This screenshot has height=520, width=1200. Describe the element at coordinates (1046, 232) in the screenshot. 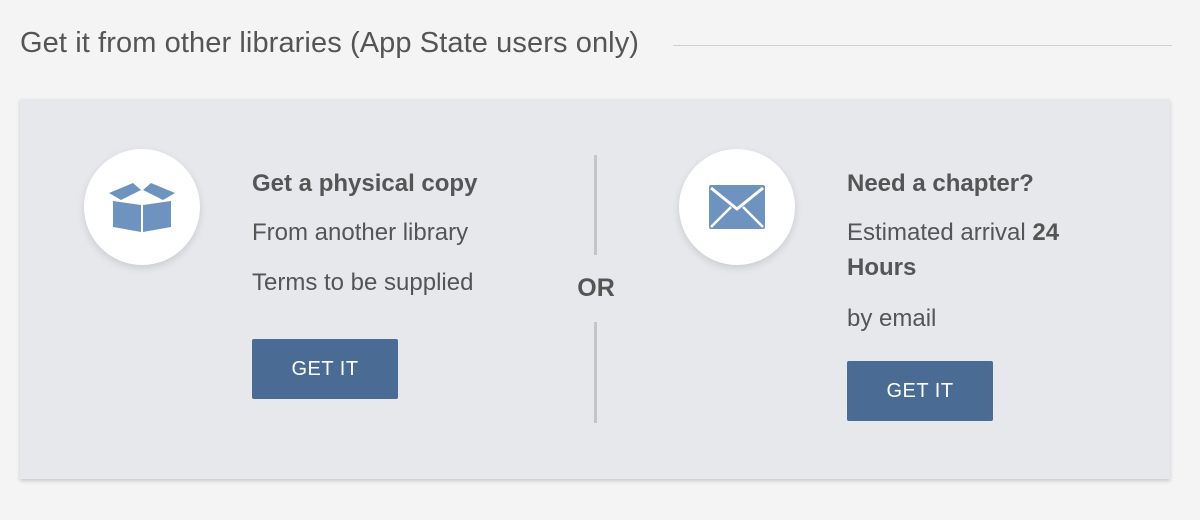

I see `arrival-value: 24` at that location.